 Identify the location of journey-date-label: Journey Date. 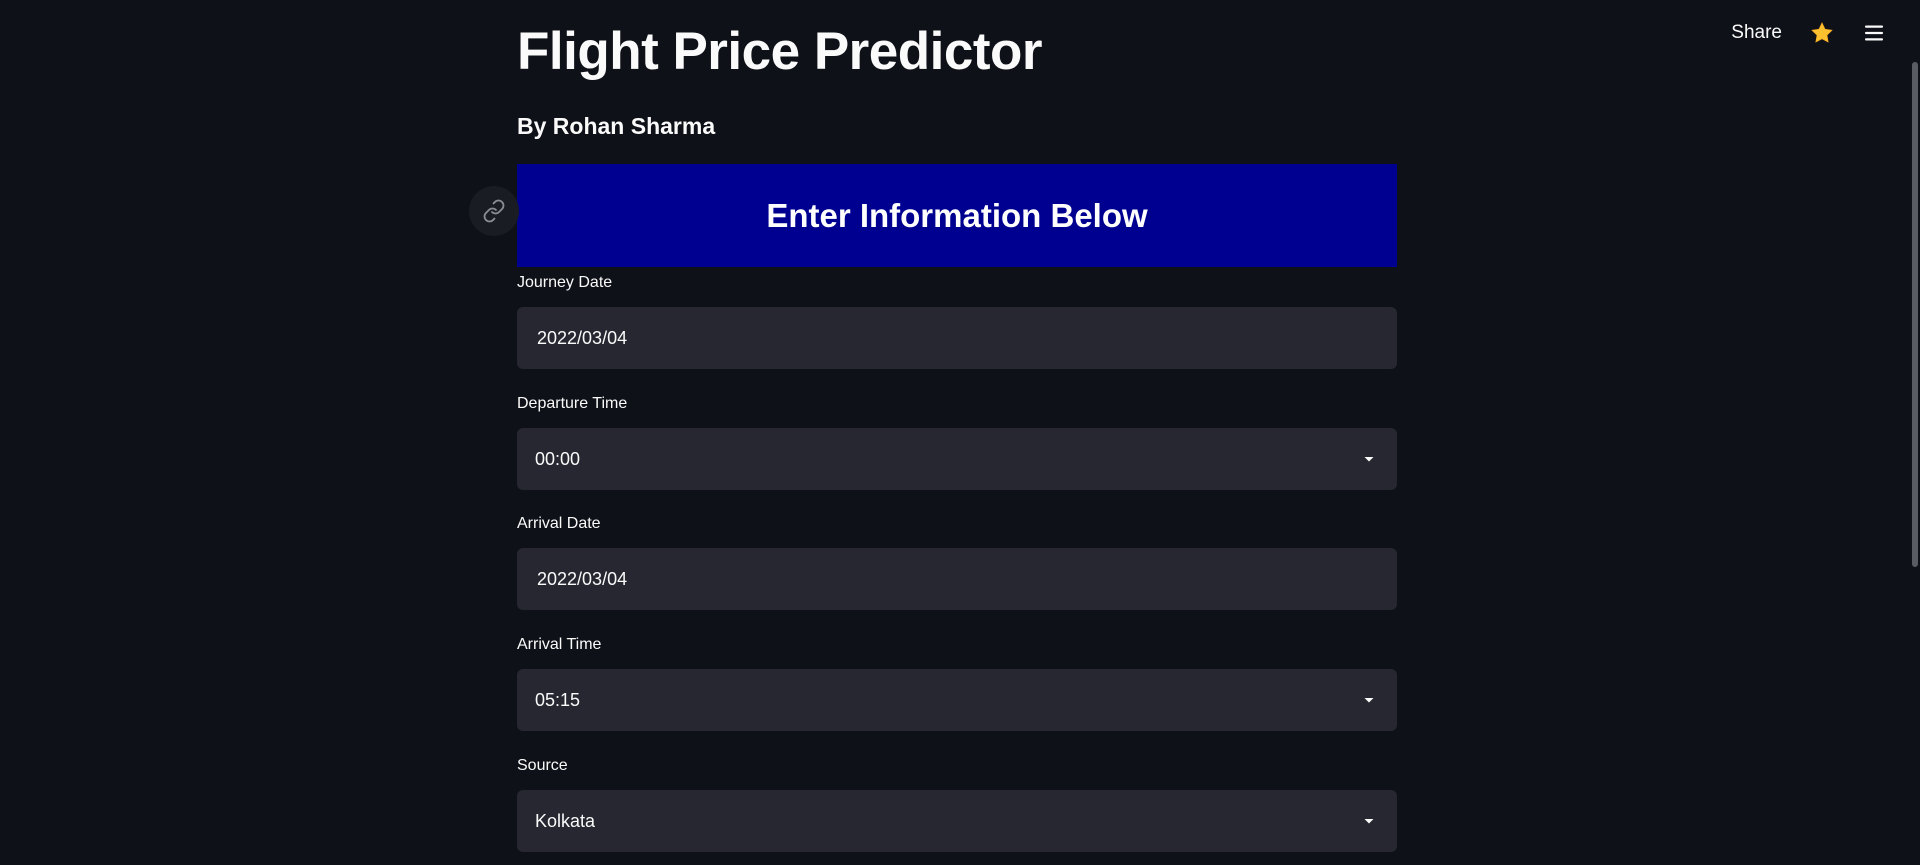
(565, 282).